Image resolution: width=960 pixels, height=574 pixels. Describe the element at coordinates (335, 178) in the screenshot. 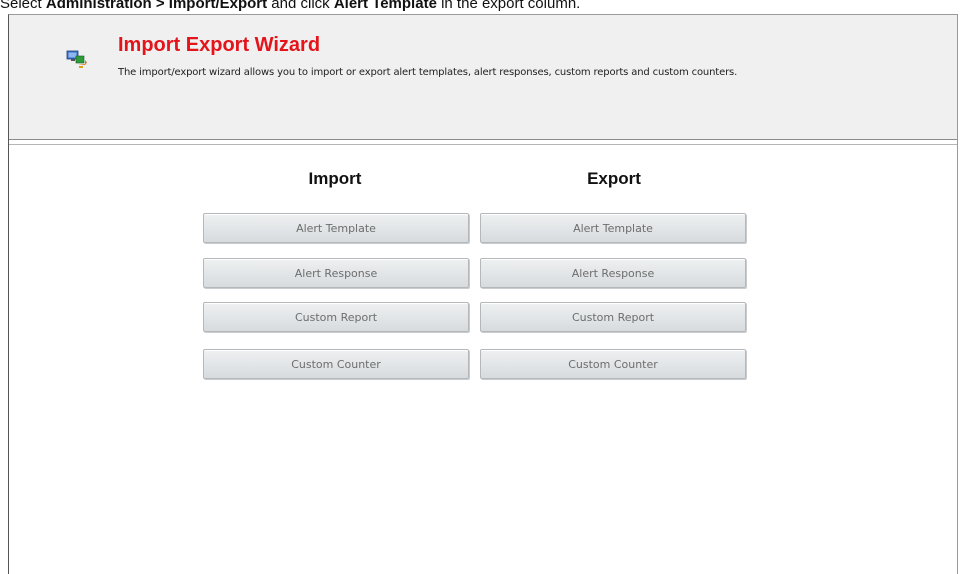

I see `import-heading: Import` at that location.